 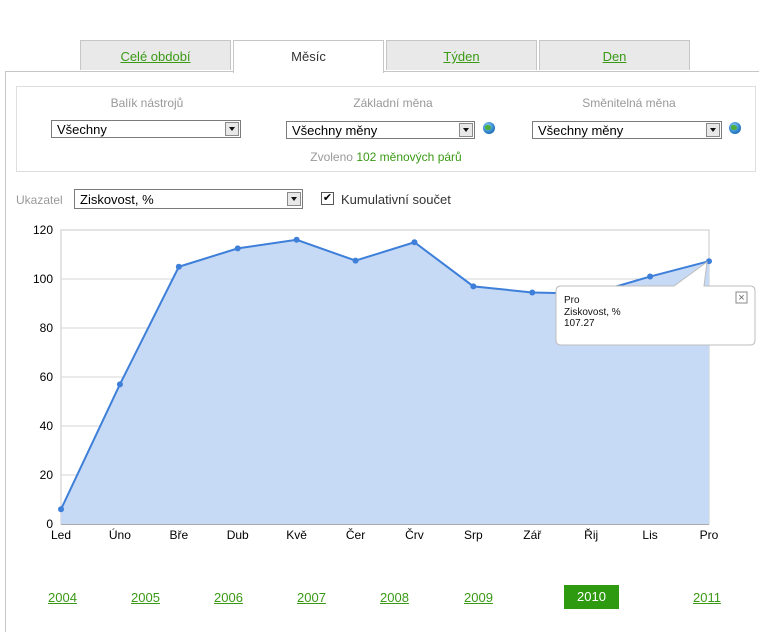 I want to click on y-tick-label: 100, so click(x=43, y=279).